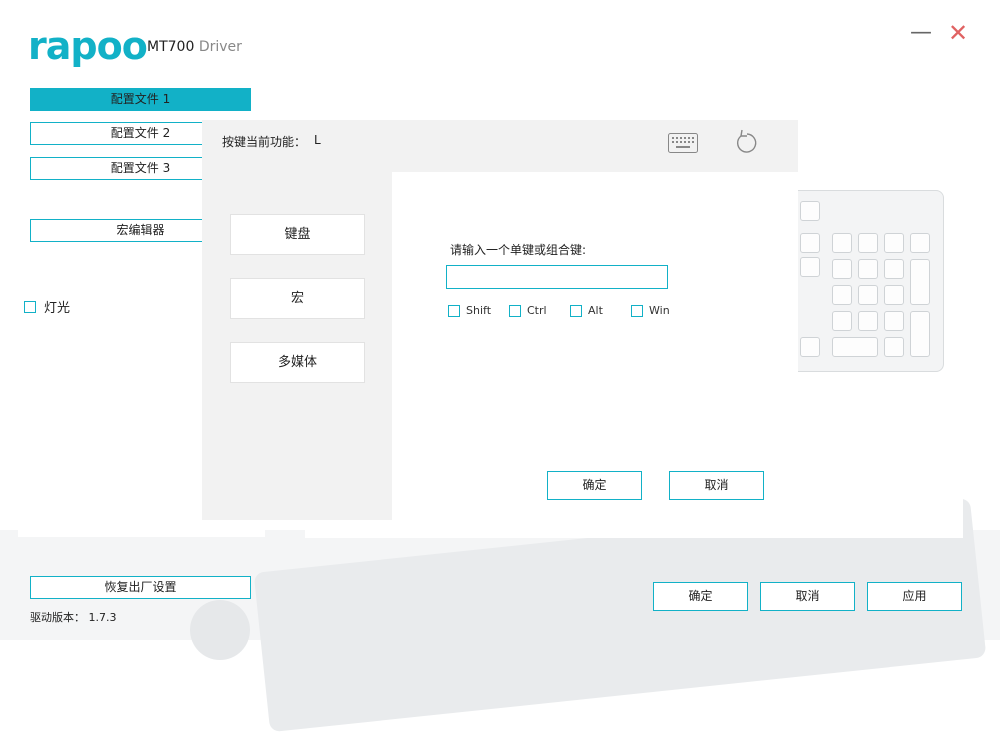 The width and height of the screenshot is (1000, 732). I want to click on minimize-button: —, so click(921, 33).